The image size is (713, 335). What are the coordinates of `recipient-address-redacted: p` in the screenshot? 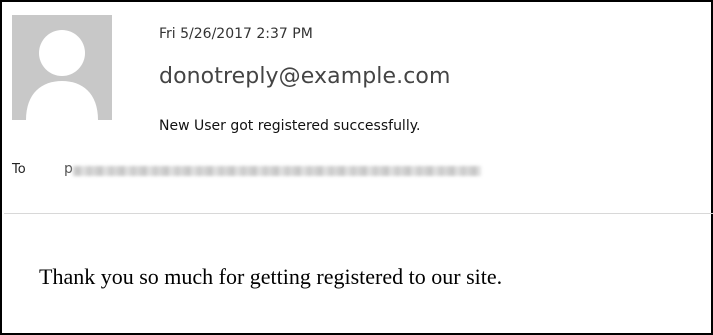 It's located at (274, 170).